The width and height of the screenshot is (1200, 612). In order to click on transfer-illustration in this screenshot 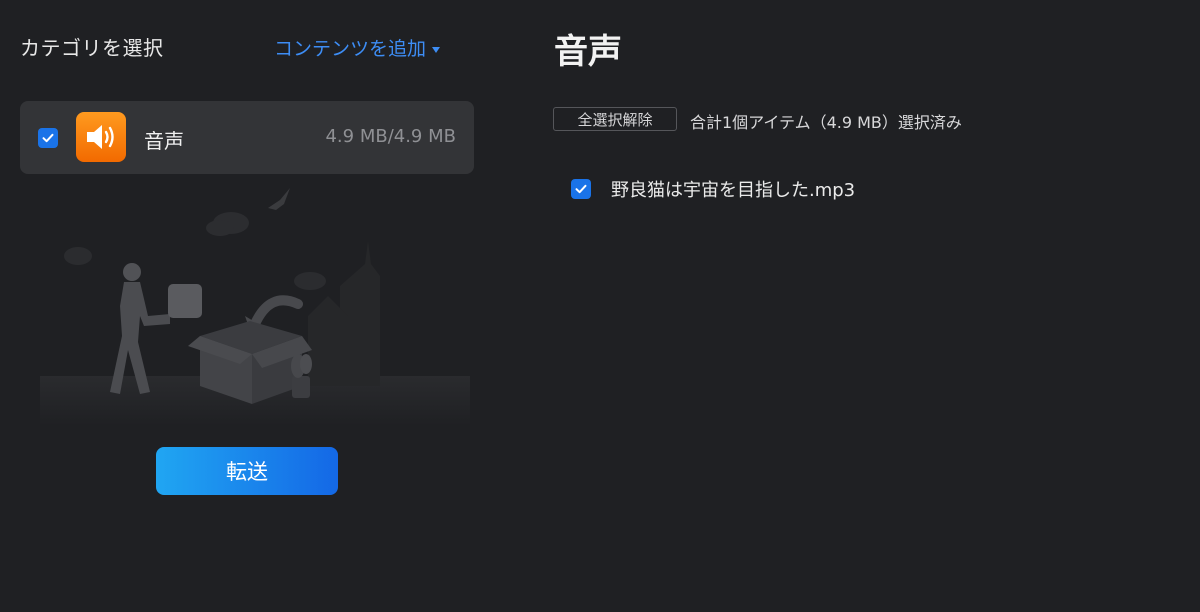, I will do `click(255, 307)`.